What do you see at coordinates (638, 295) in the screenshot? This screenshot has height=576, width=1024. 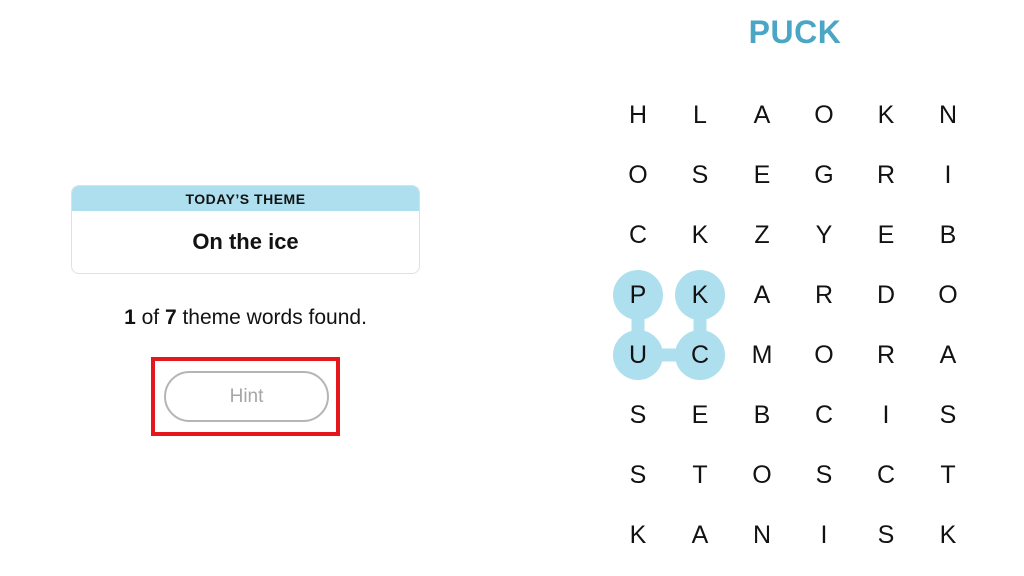 I see `letter-cell: P` at bounding box center [638, 295].